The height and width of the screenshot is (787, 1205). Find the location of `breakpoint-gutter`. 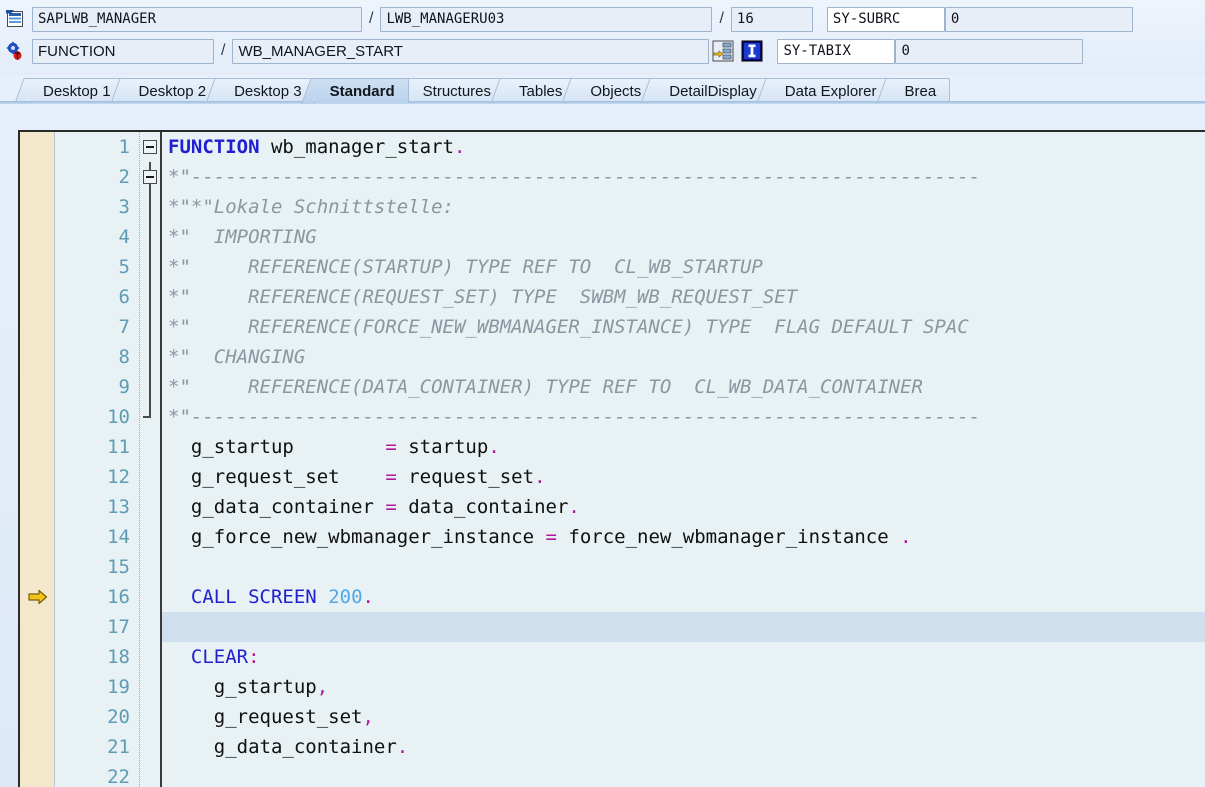

breakpoint-gutter is located at coordinates (37, 459).